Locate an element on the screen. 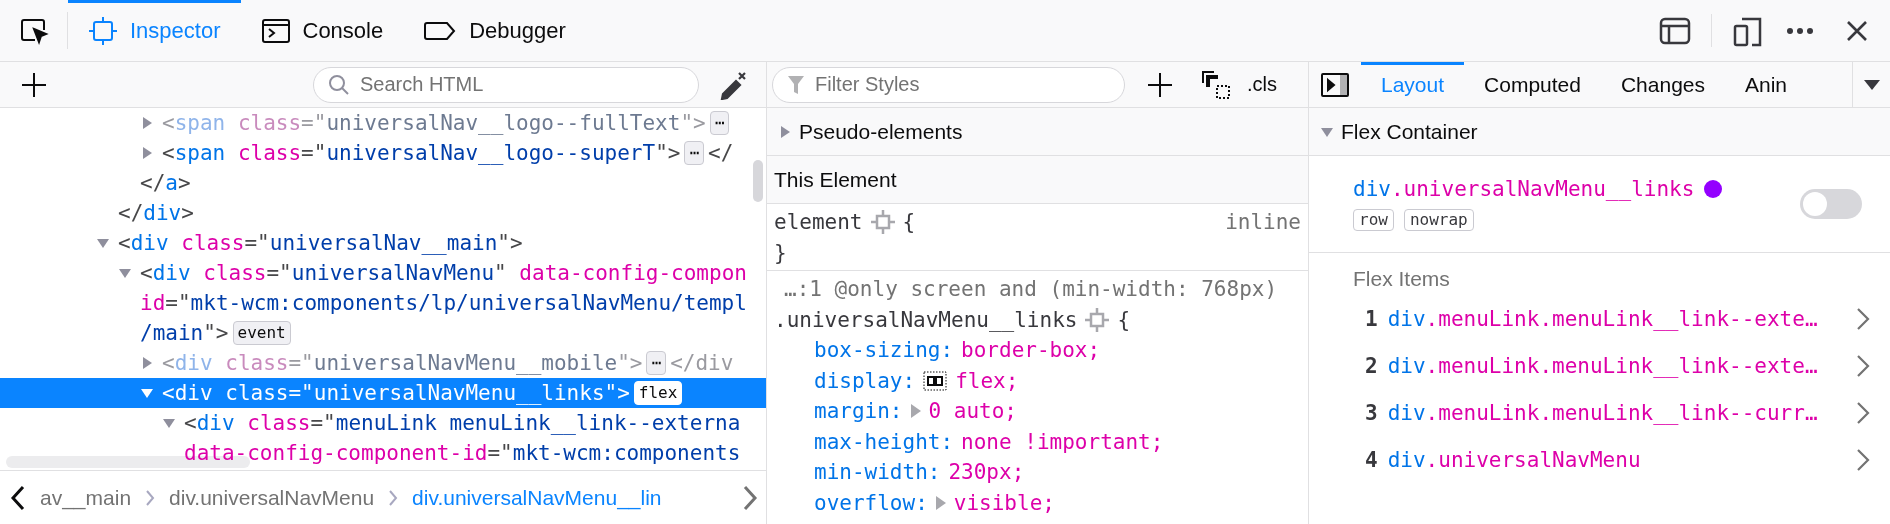  layout-icon is located at coordinates (1675, 30).